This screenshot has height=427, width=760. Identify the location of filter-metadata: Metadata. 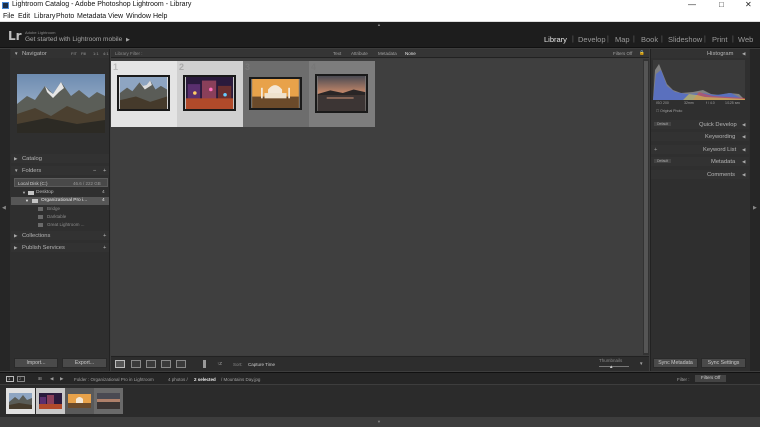
(387, 53).